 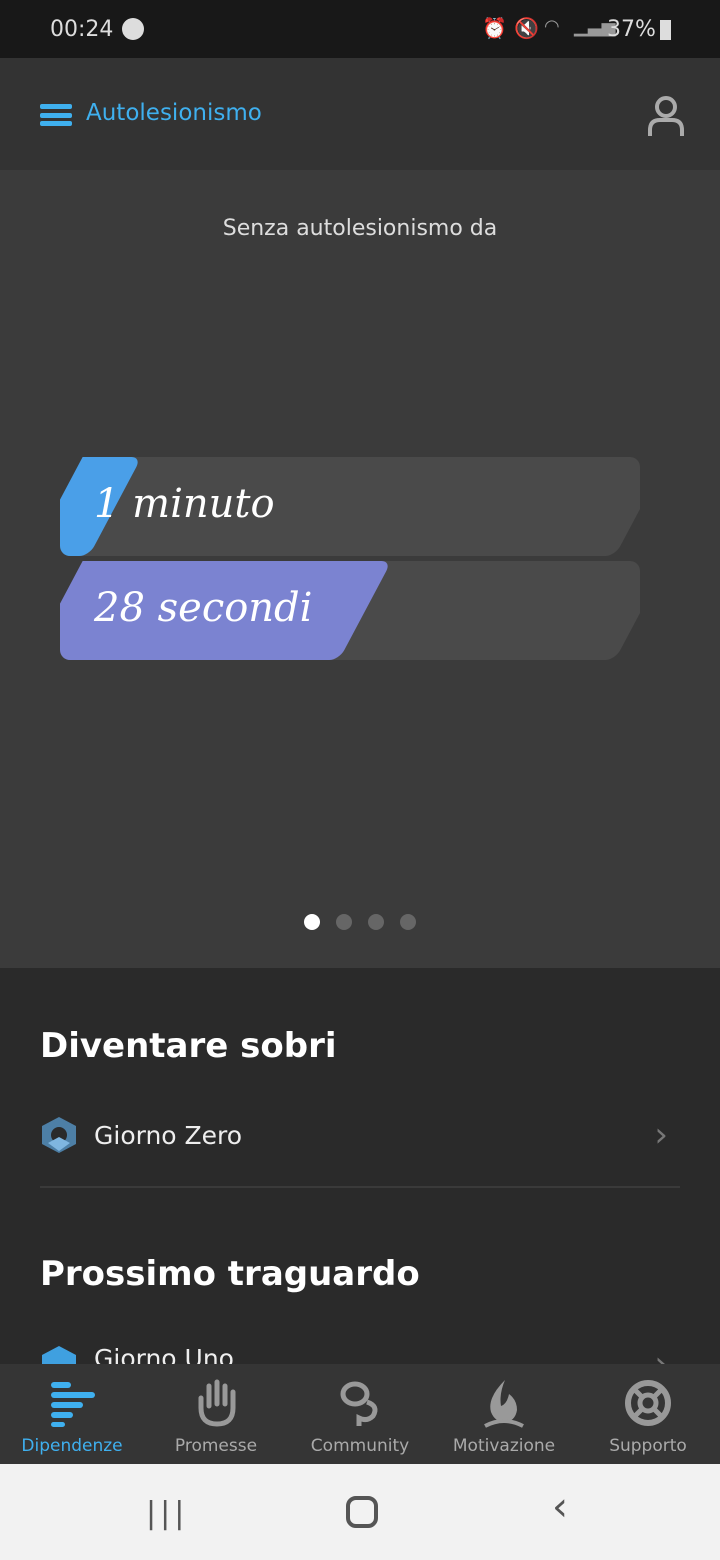 I want to click on divider, so click(x=360, y=1187).